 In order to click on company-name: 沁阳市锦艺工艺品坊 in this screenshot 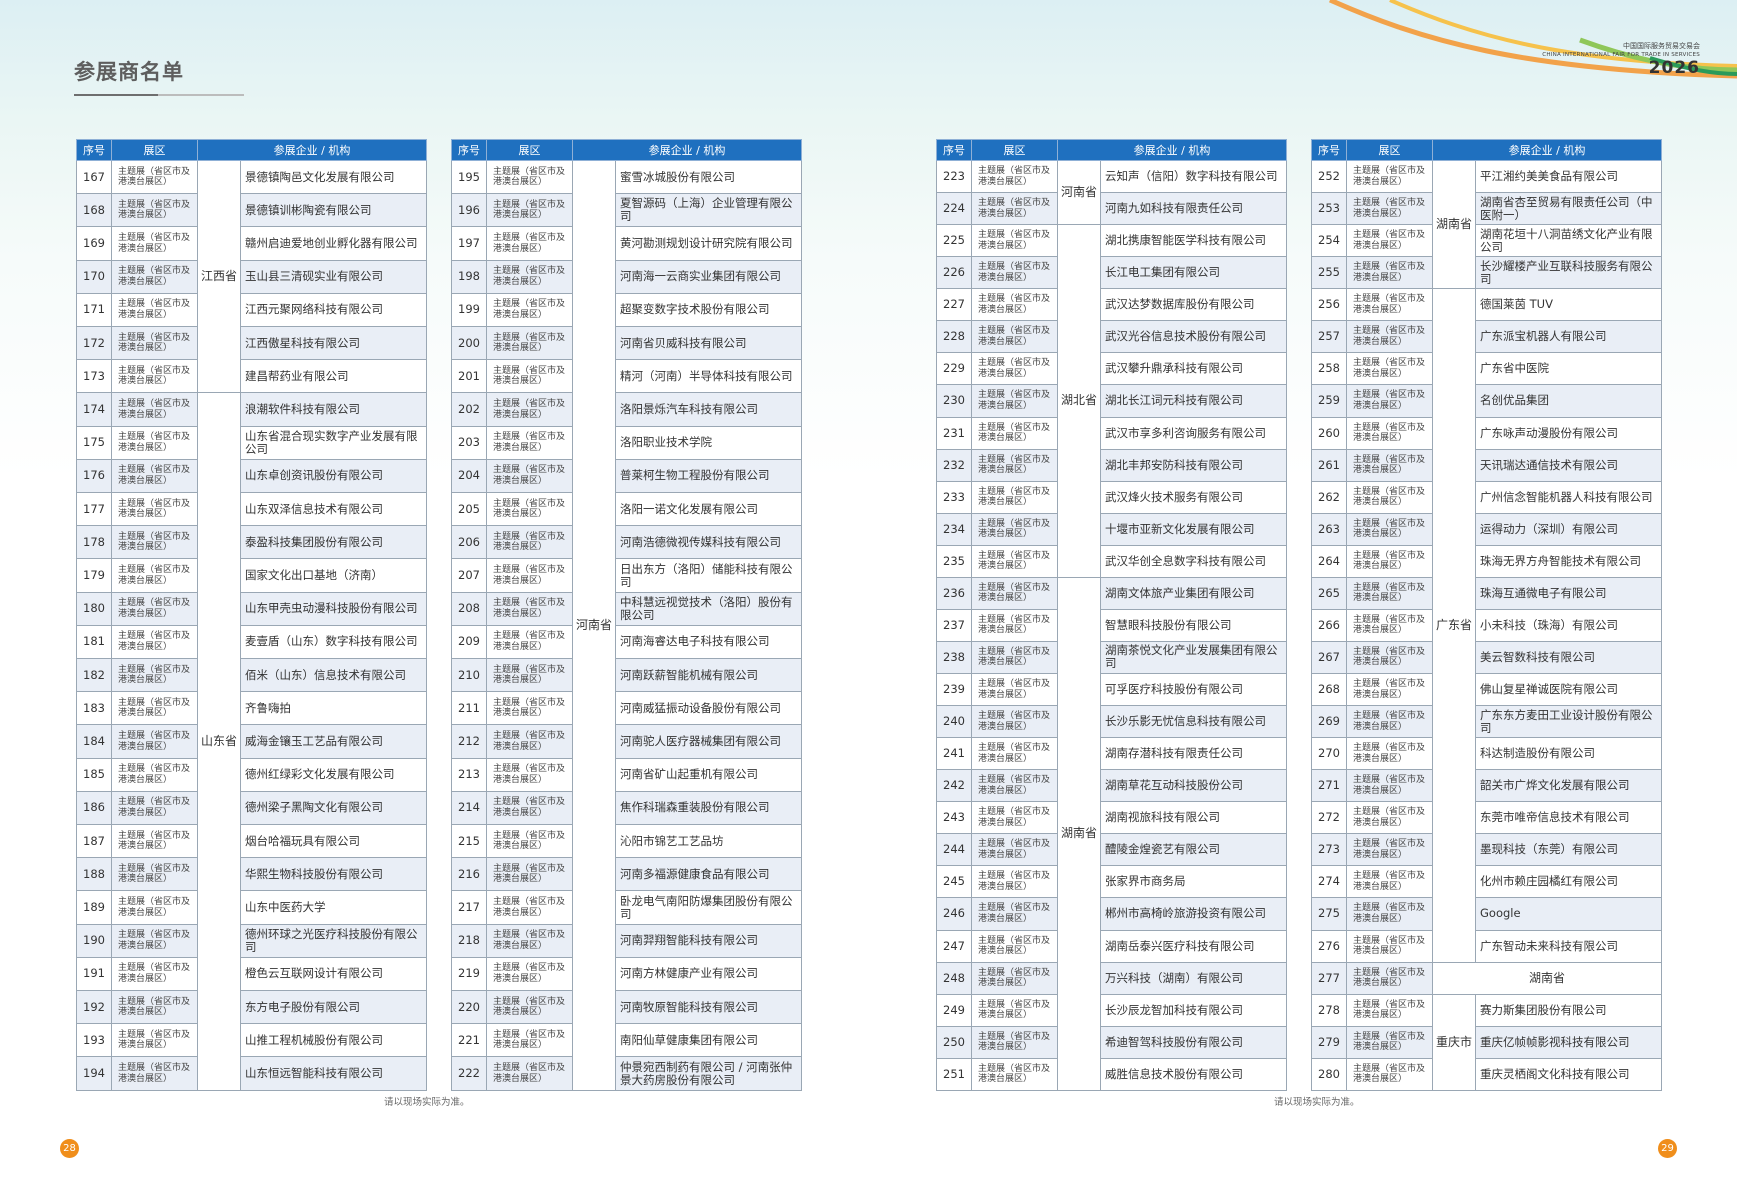, I will do `click(708, 841)`.